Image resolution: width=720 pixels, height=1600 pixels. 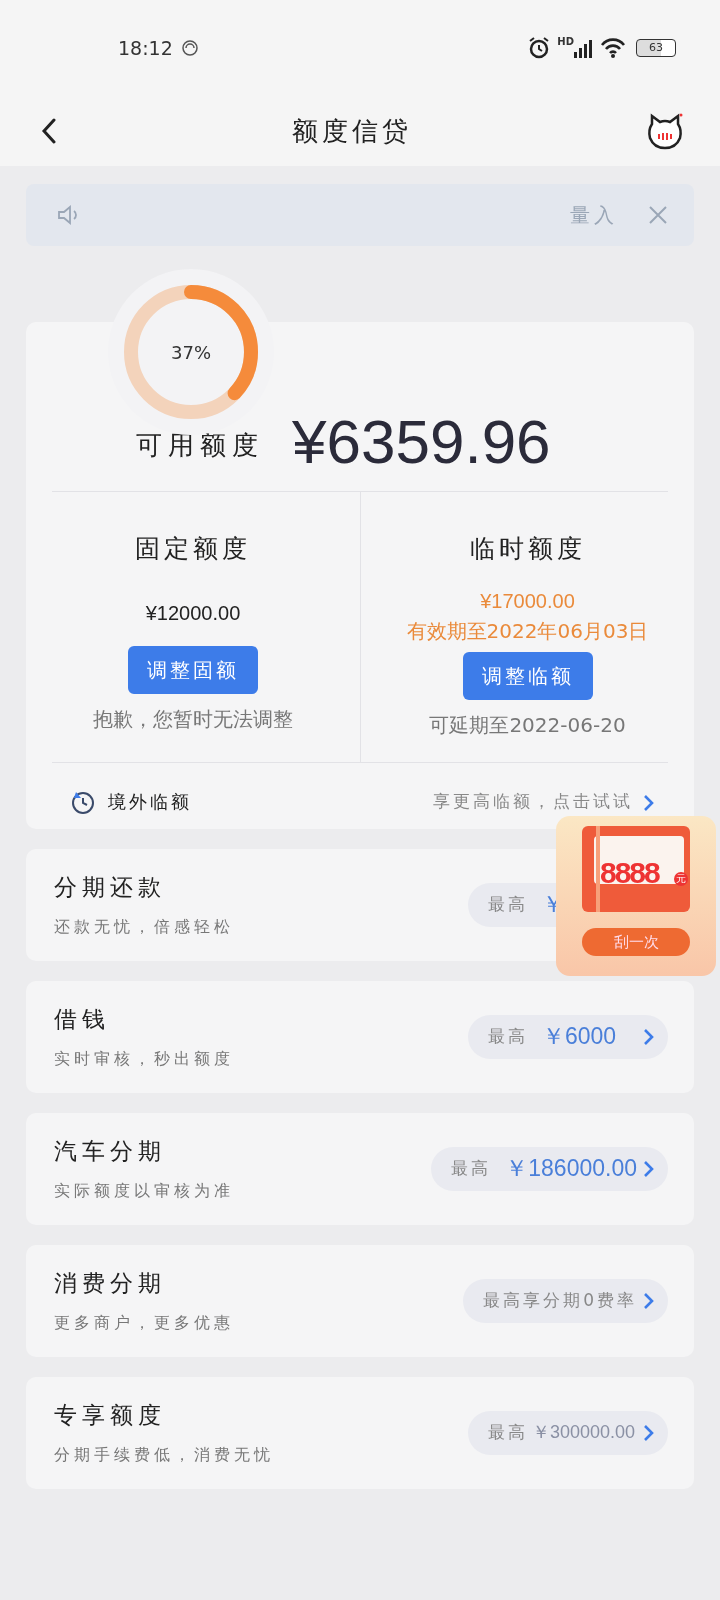 I want to click on product-title: 分期还款, so click(x=110, y=888).